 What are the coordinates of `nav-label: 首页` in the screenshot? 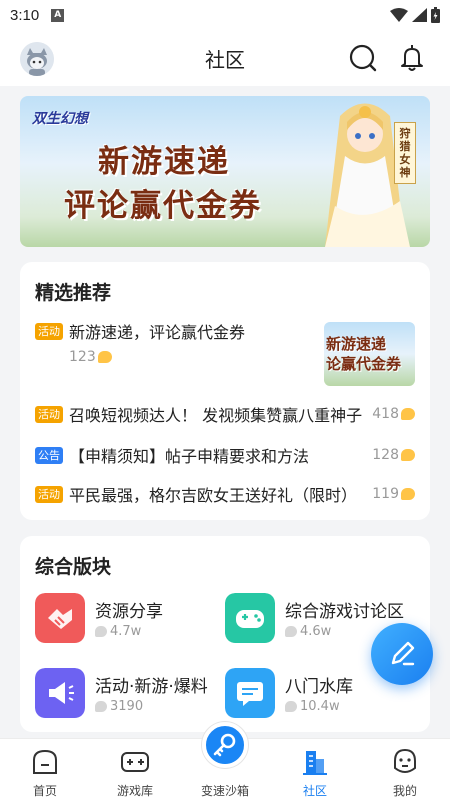 It's located at (44, 791).